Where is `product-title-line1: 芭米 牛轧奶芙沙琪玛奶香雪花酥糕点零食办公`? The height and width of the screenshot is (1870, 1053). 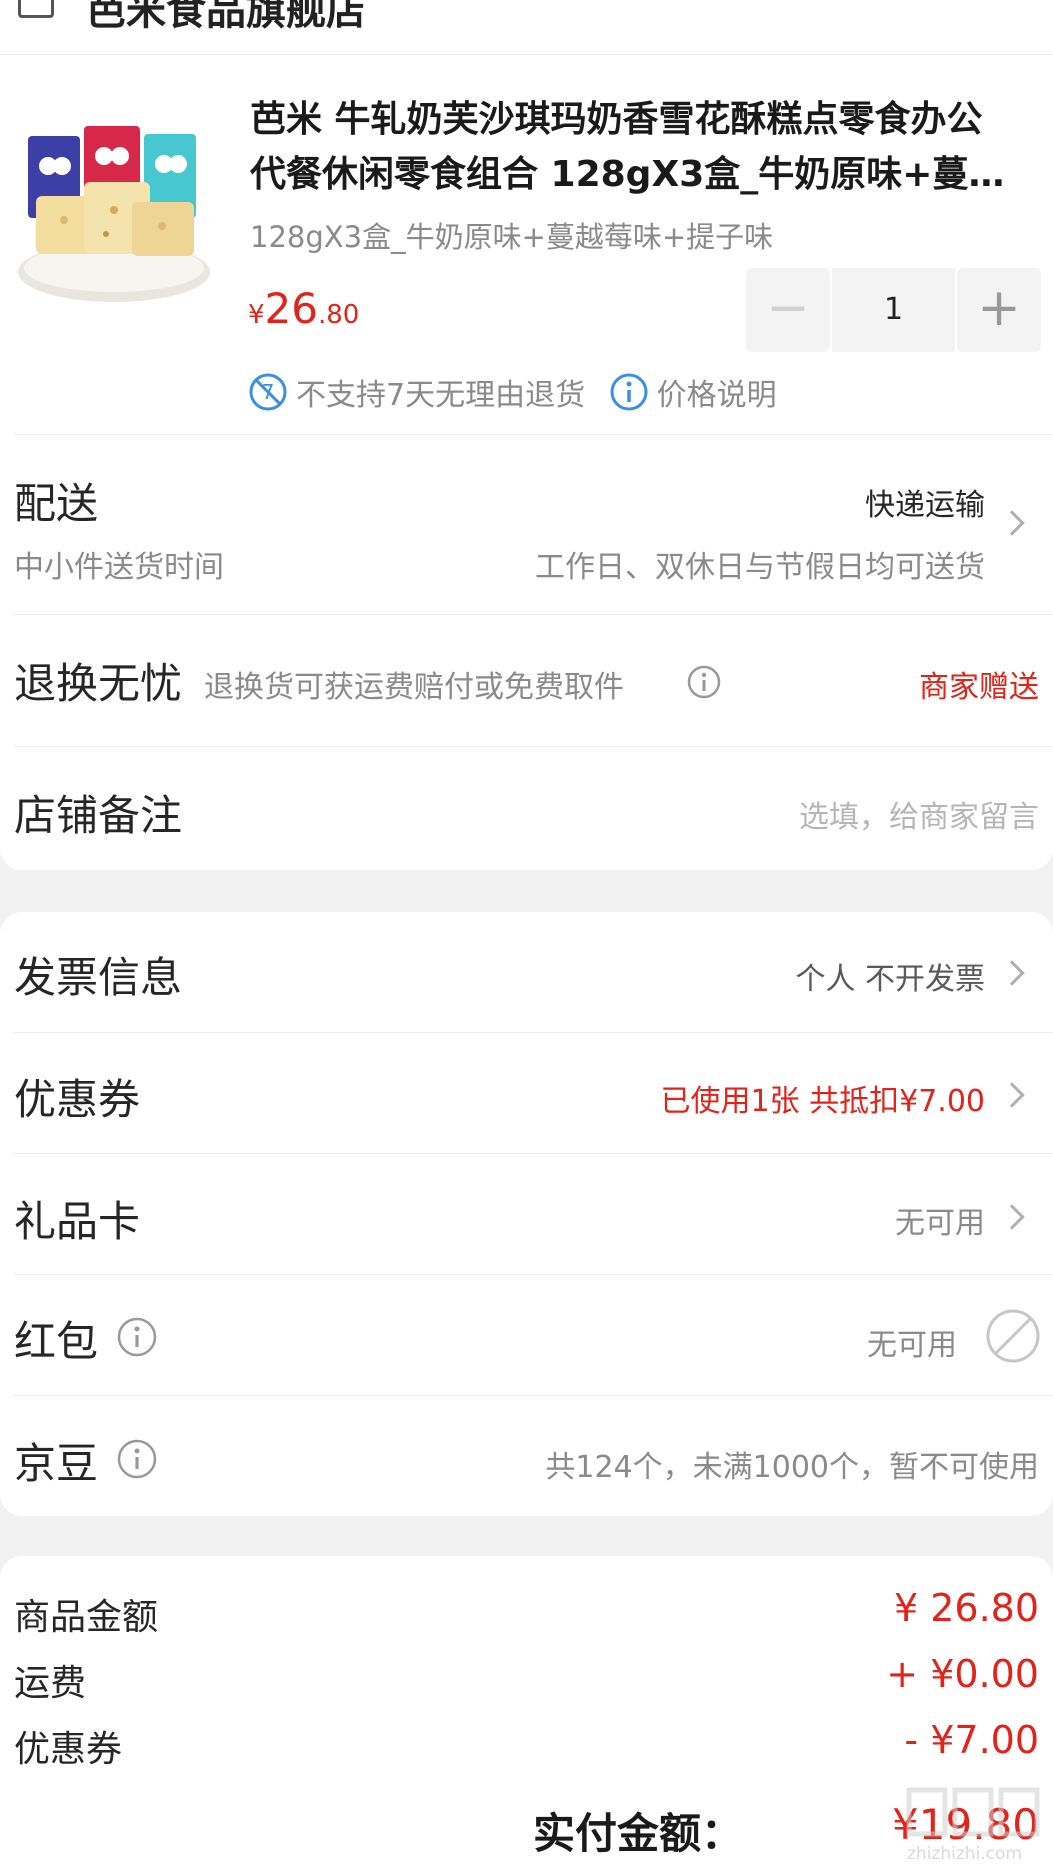 product-title-line1: 芭米 牛轧奶芙沙琪玛奶香雪花酥糕点零食办公 is located at coordinates (616, 119).